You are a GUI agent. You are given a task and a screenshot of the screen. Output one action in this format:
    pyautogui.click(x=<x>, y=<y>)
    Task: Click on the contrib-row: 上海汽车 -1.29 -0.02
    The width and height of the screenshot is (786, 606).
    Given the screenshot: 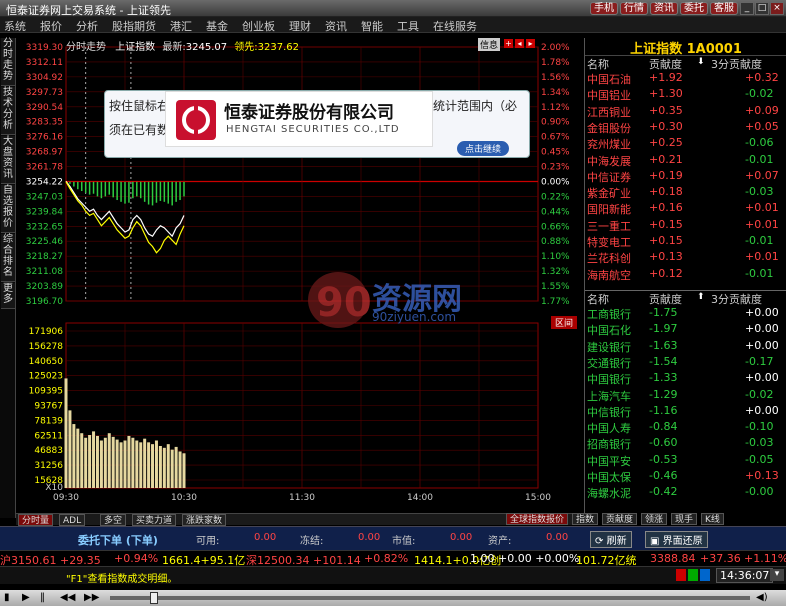 What is the action you would take?
    pyautogui.click(x=685, y=396)
    